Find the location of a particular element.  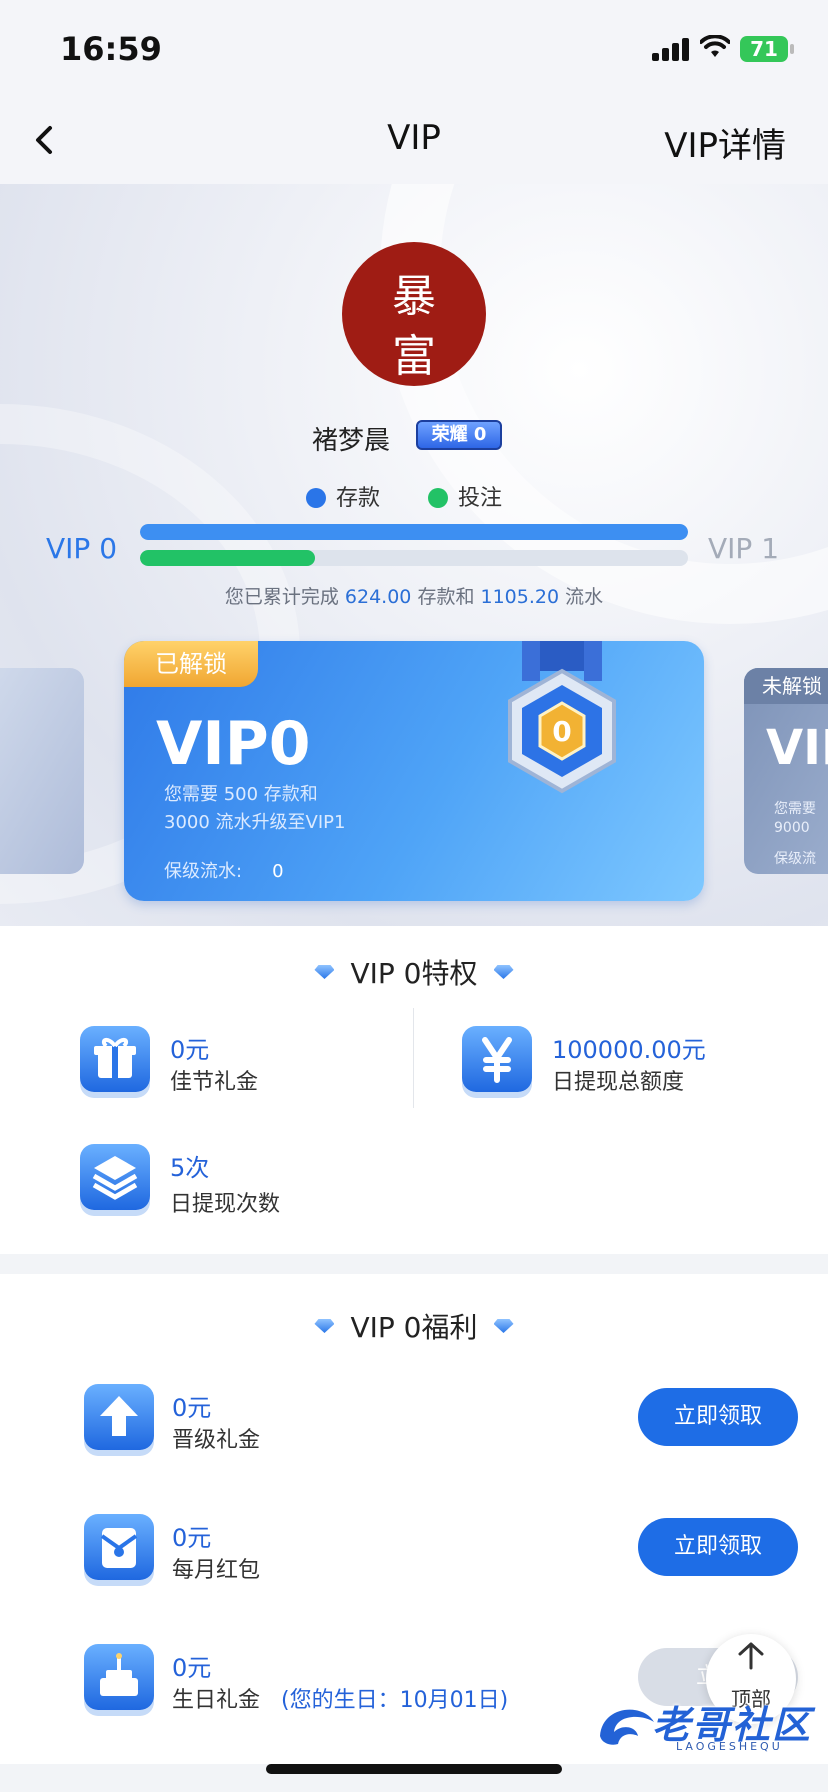

deposit-progress-bar is located at coordinates (414, 532).